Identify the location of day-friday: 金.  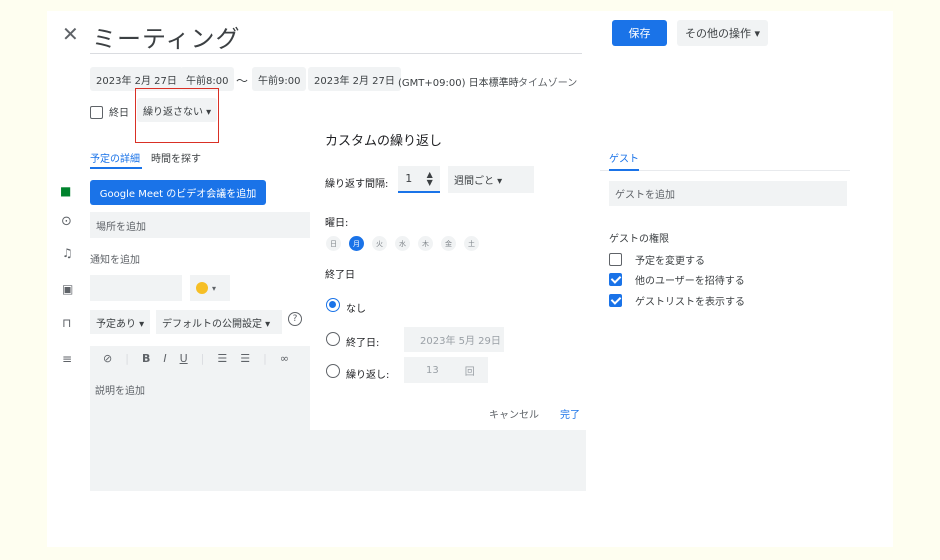
(448, 243).